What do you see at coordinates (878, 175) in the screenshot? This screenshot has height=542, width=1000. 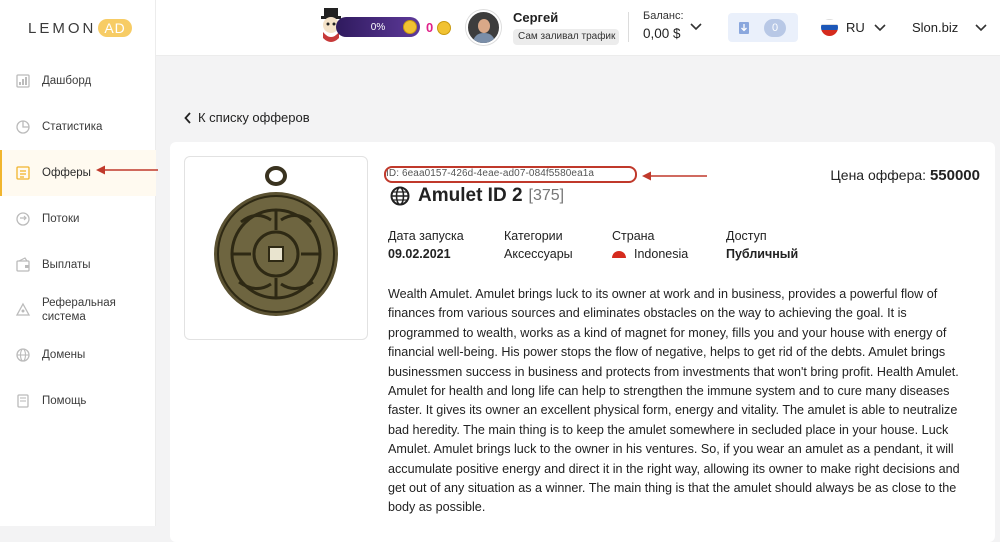 I see `price-label: Цена оффера:` at bounding box center [878, 175].